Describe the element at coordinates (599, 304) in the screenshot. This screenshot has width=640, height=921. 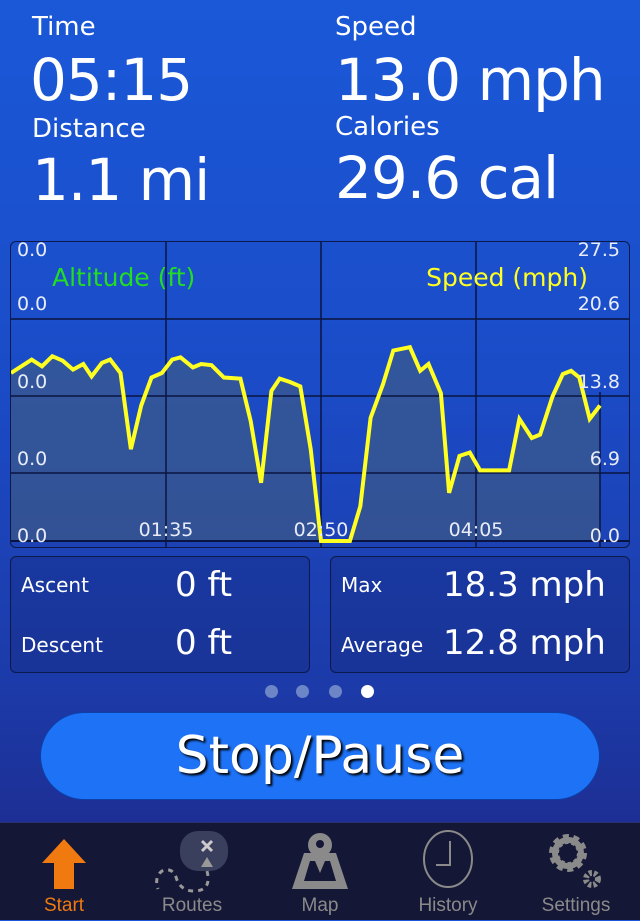
I see `right-tick-label: 20.6` at that location.